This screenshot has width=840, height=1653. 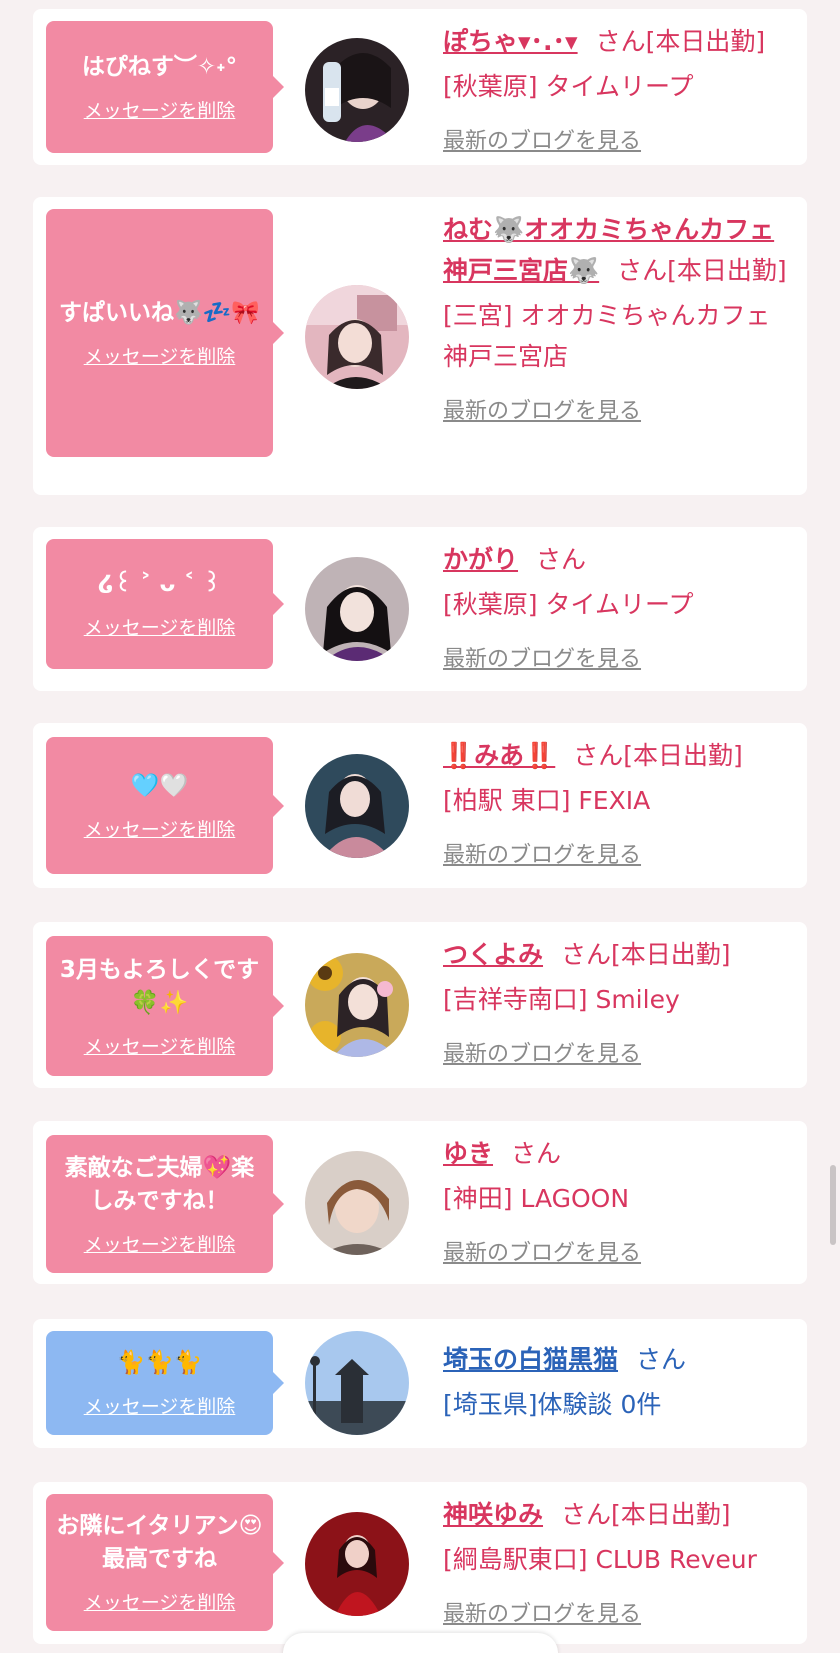 What do you see at coordinates (420, 1383) in the screenshot?
I see `list-item: 🐈🐈🐈 メッセージを削除 埼玉の白猫黒猫 さん [埼玉県]体験談 0件` at bounding box center [420, 1383].